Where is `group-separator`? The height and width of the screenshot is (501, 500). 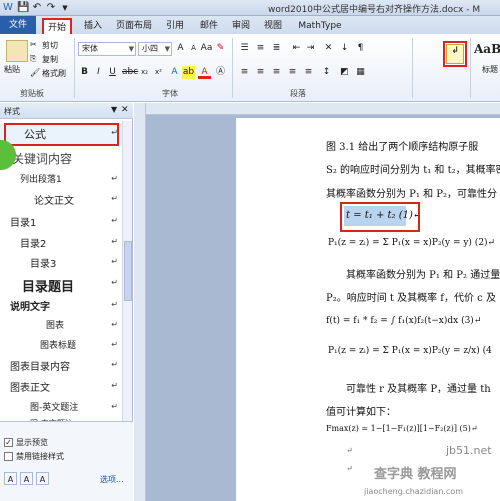 group-separator is located at coordinates (470, 68).